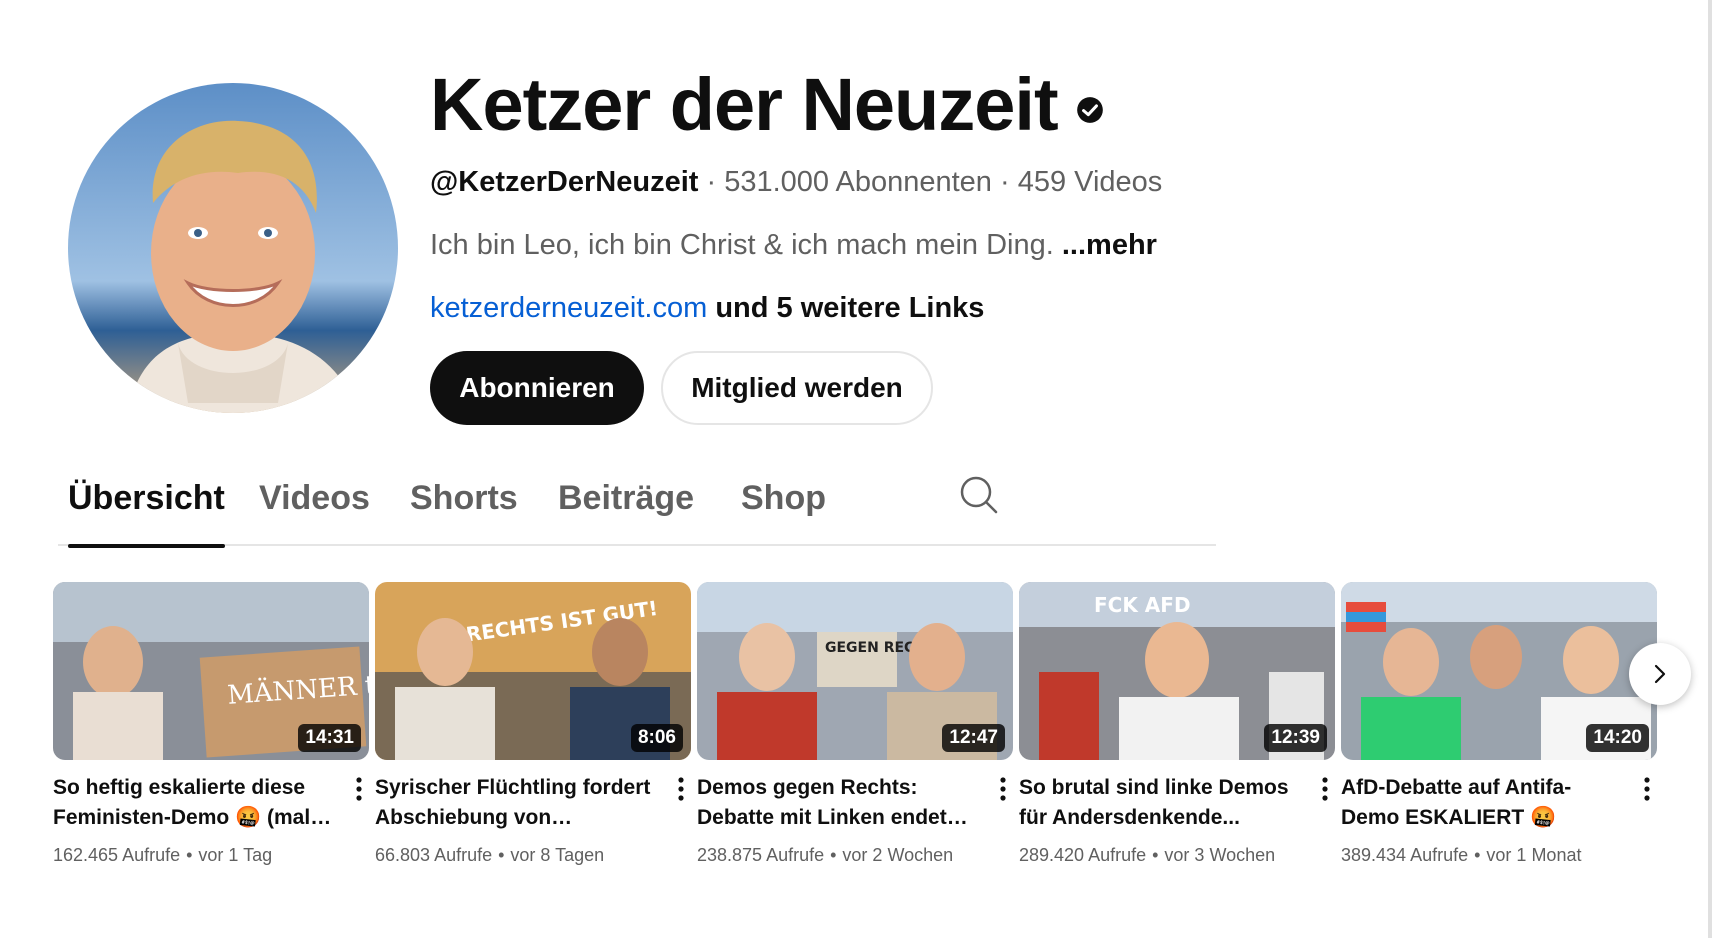 This screenshot has height=938, width=1712. I want to click on channel-handle: @KetzerDerNeuzeit, so click(564, 182).